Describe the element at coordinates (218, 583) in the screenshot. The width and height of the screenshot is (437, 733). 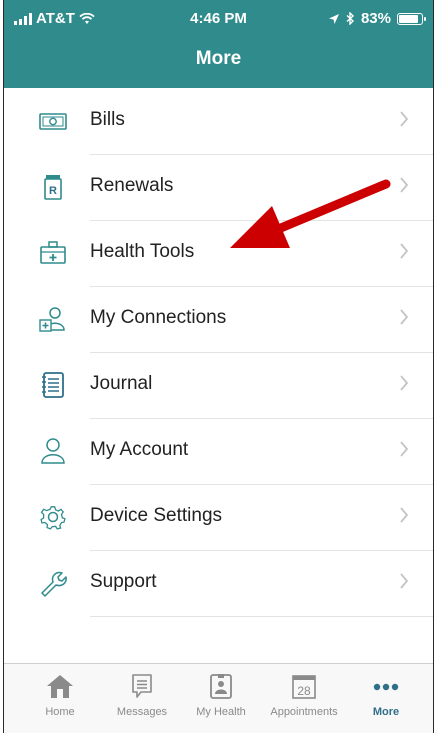
I see `menu-item-support: Support` at that location.